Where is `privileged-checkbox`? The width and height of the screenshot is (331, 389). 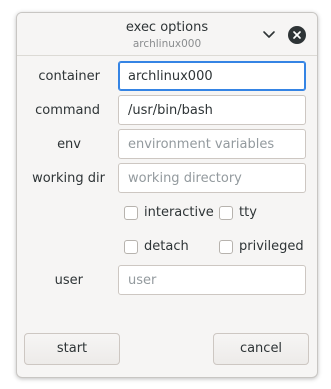
privileged-checkbox is located at coordinates (226, 247).